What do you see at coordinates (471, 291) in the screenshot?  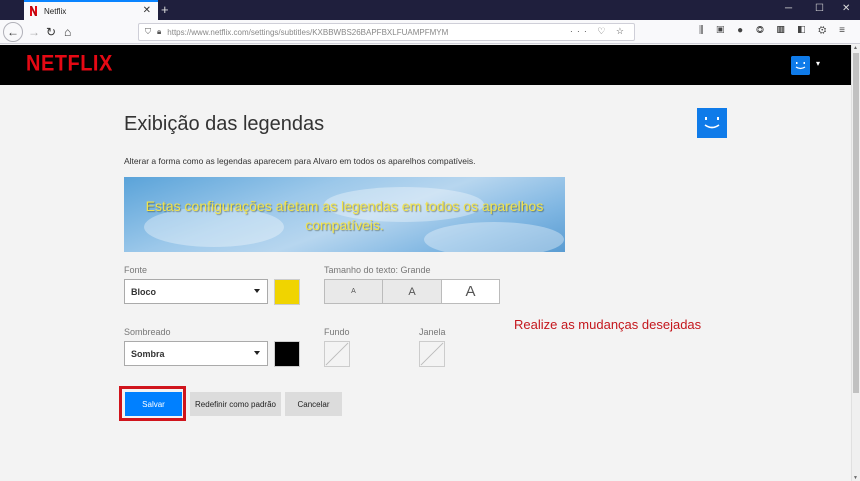 I see `text-size-large-button: A` at bounding box center [471, 291].